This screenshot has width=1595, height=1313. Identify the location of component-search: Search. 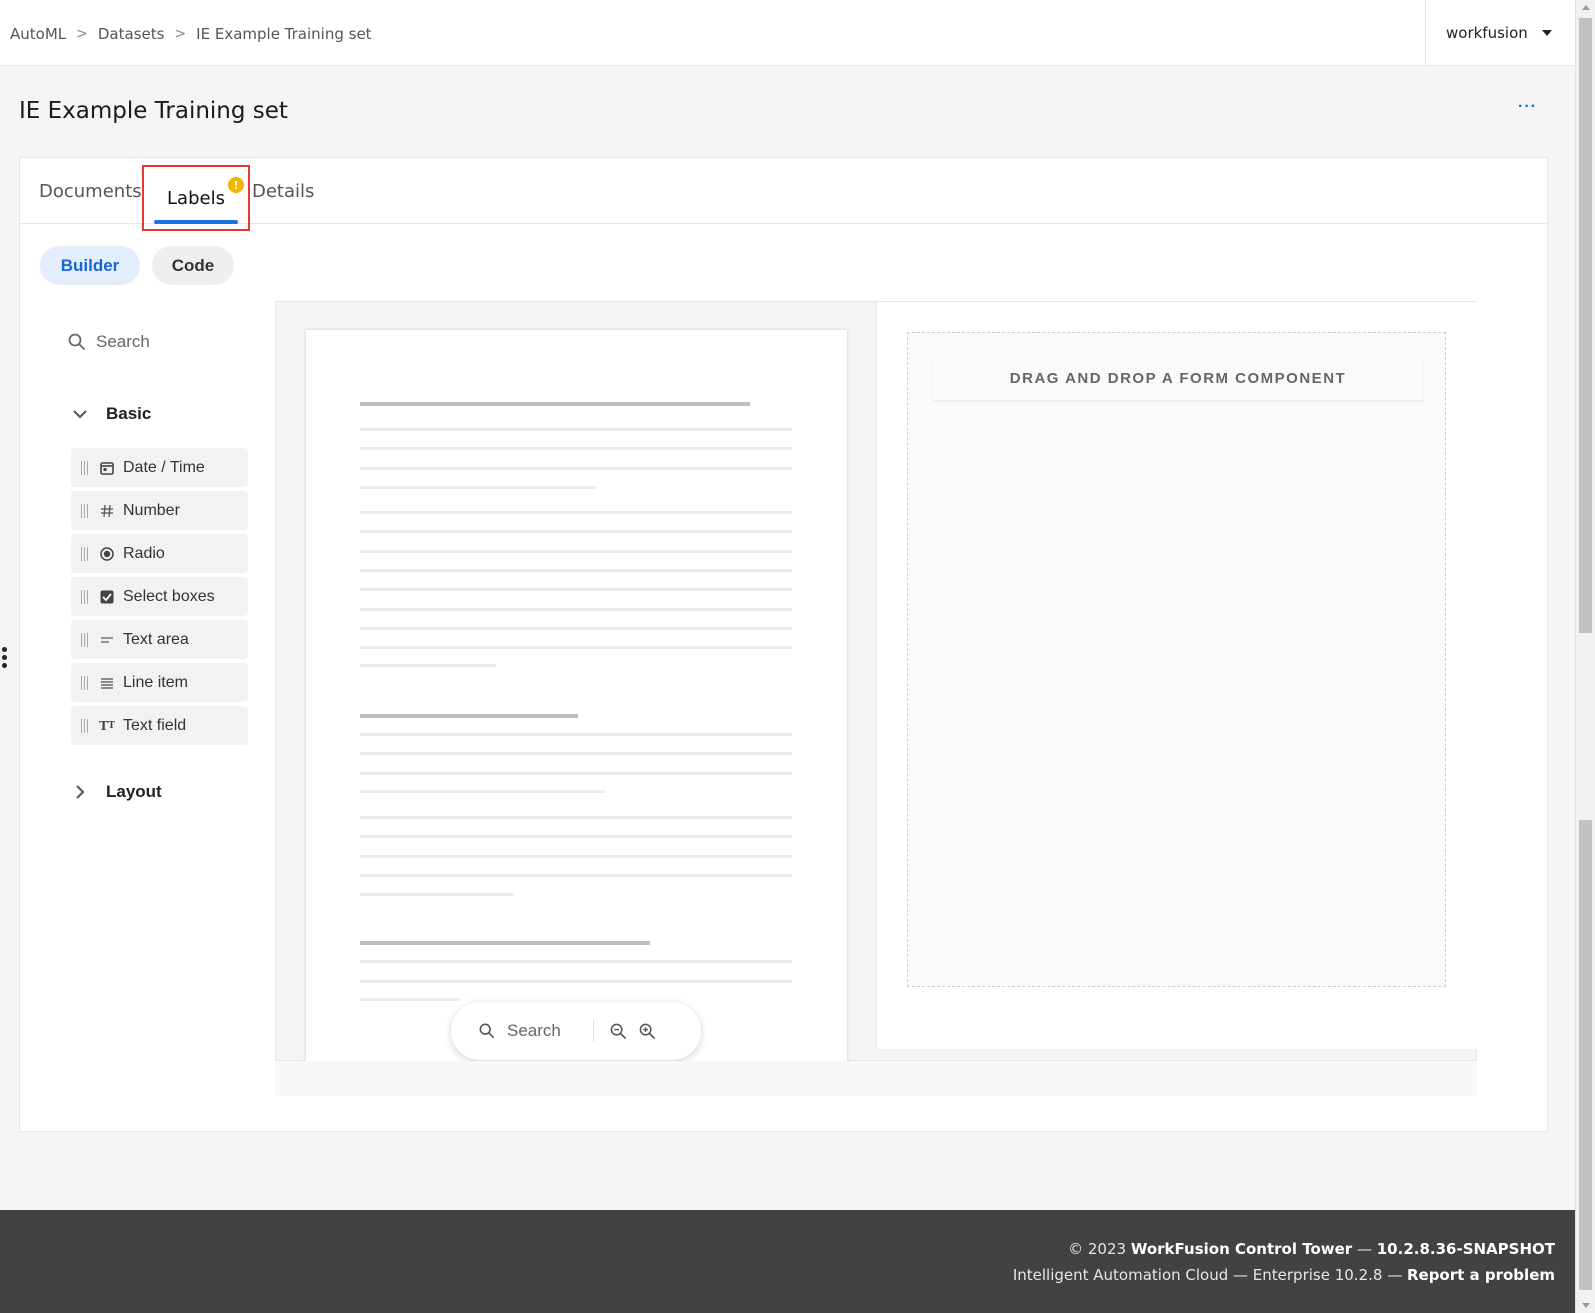
(109, 342).